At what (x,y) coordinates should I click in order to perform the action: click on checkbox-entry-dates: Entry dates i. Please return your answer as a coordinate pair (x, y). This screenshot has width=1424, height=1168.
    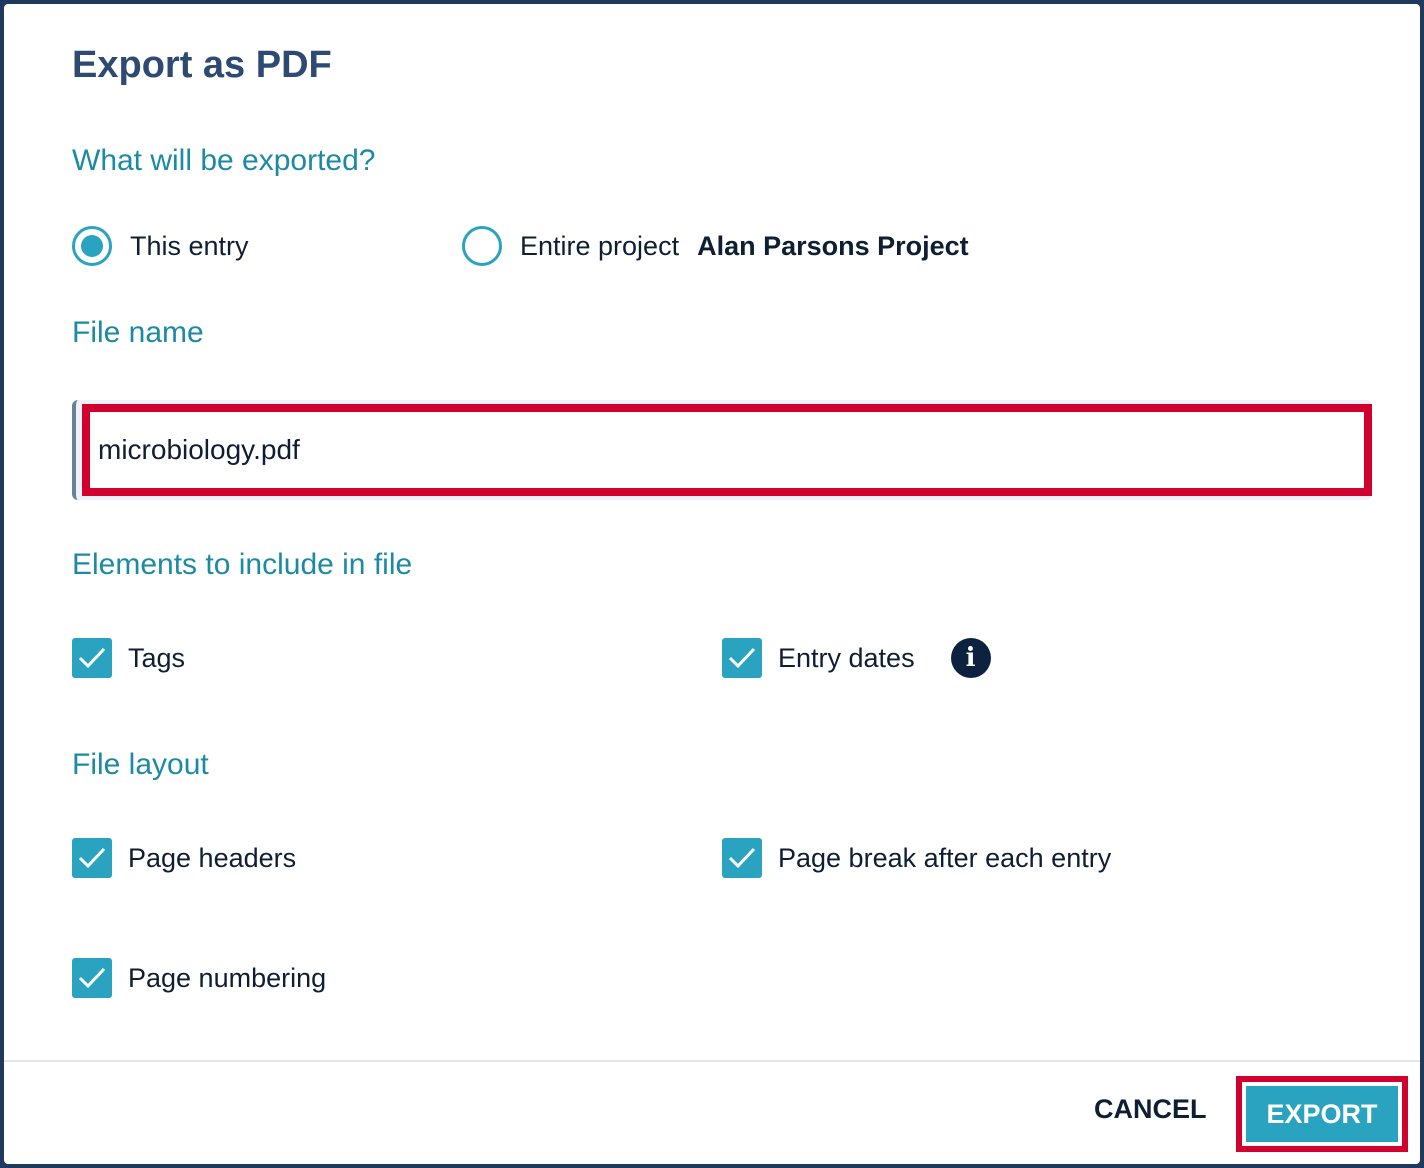
    Looking at the image, I should click on (856, 658).